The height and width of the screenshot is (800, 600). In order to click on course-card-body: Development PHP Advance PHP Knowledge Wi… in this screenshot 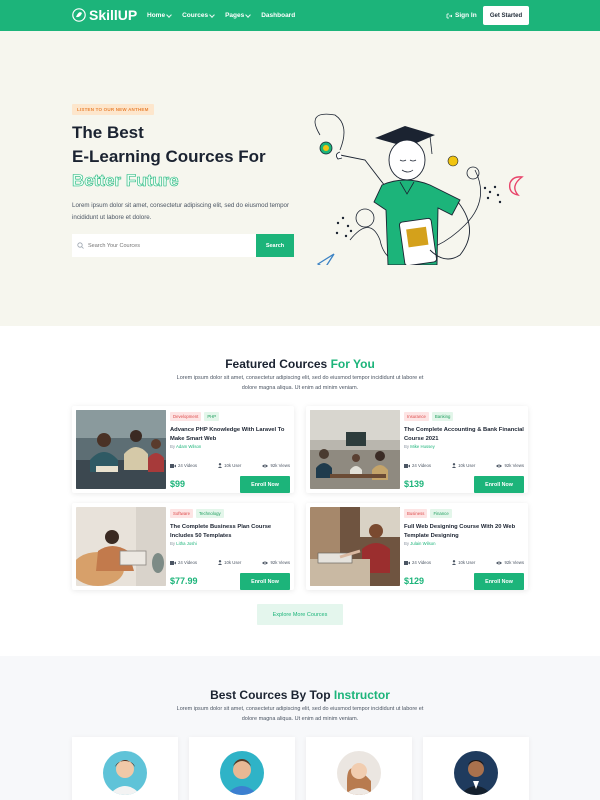, I will do `click(230, 452)`.